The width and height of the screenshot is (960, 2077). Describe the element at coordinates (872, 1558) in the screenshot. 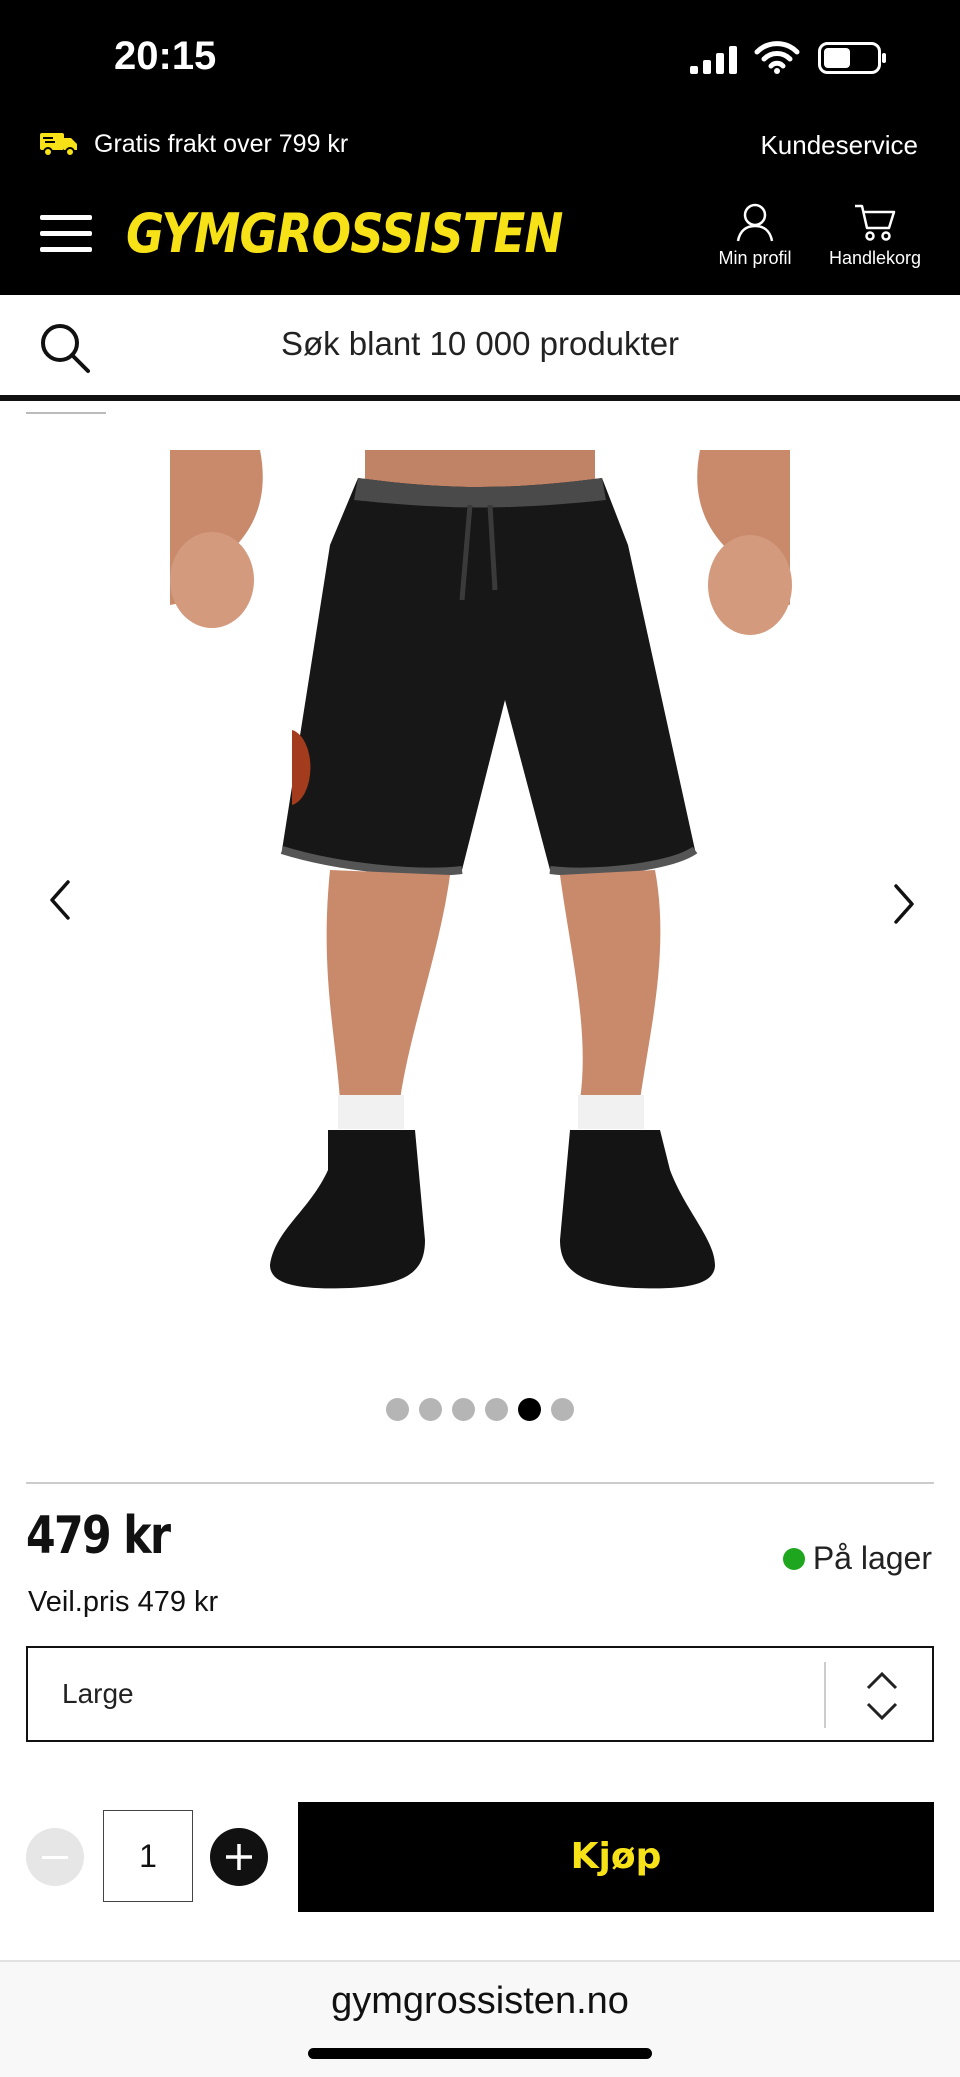

I see `stock-status-text: På lager` at that location.